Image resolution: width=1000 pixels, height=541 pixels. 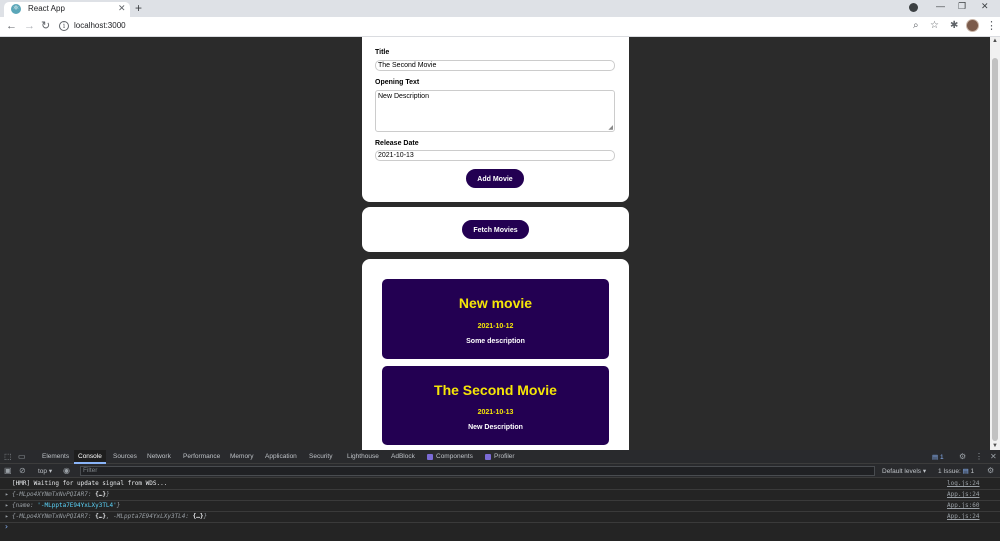 I want to click on movie-item: New movie 2021-10-12 Some description, so click(x=495, y=319).